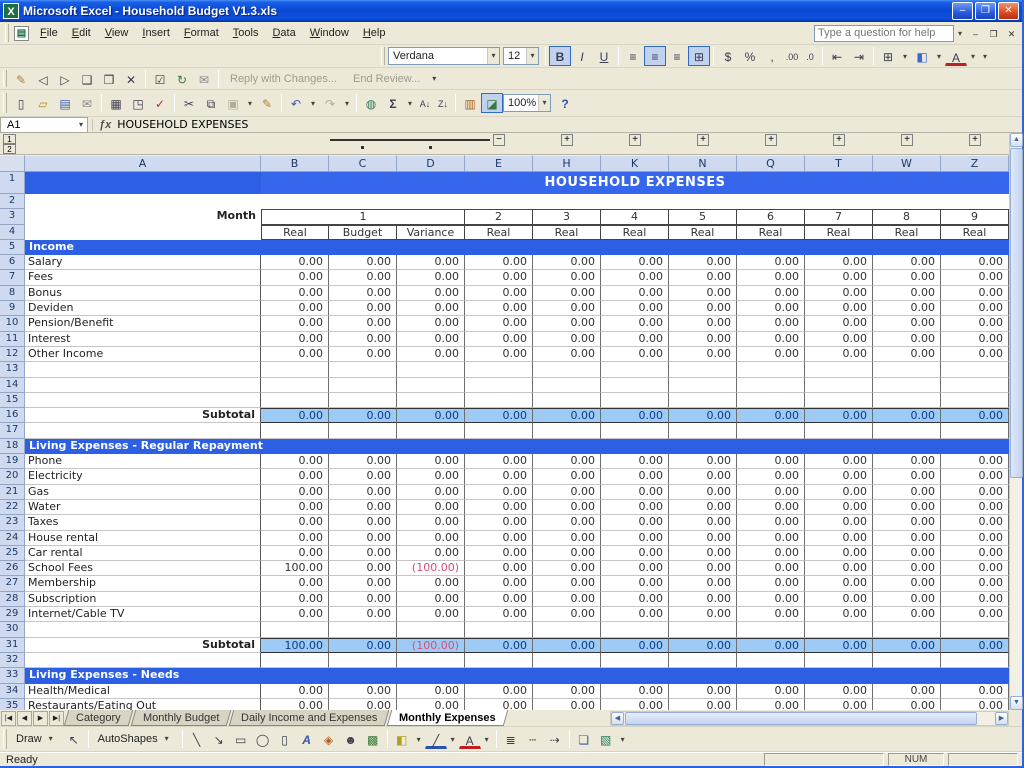 The height and width of the screenshot is (768, 1024). What do you see at coordinates (12, 232) in the screenshot?
I see `row-header-4: 4` at bounding box center [12, 232].